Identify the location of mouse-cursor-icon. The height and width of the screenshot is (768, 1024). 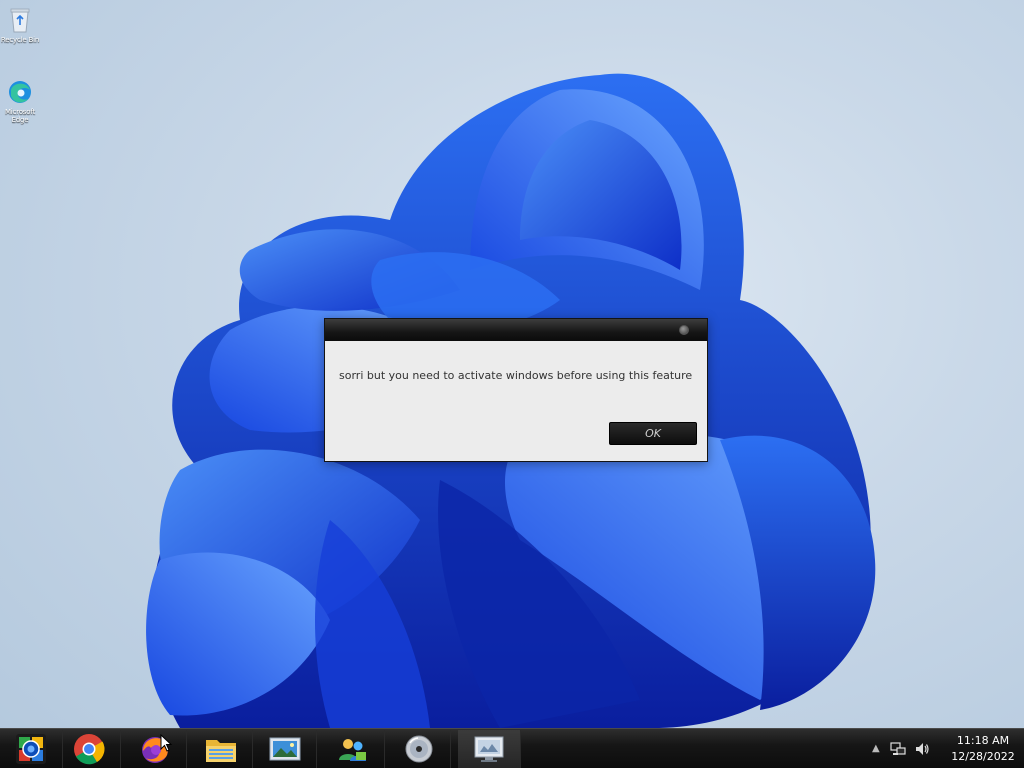
(166, 743).